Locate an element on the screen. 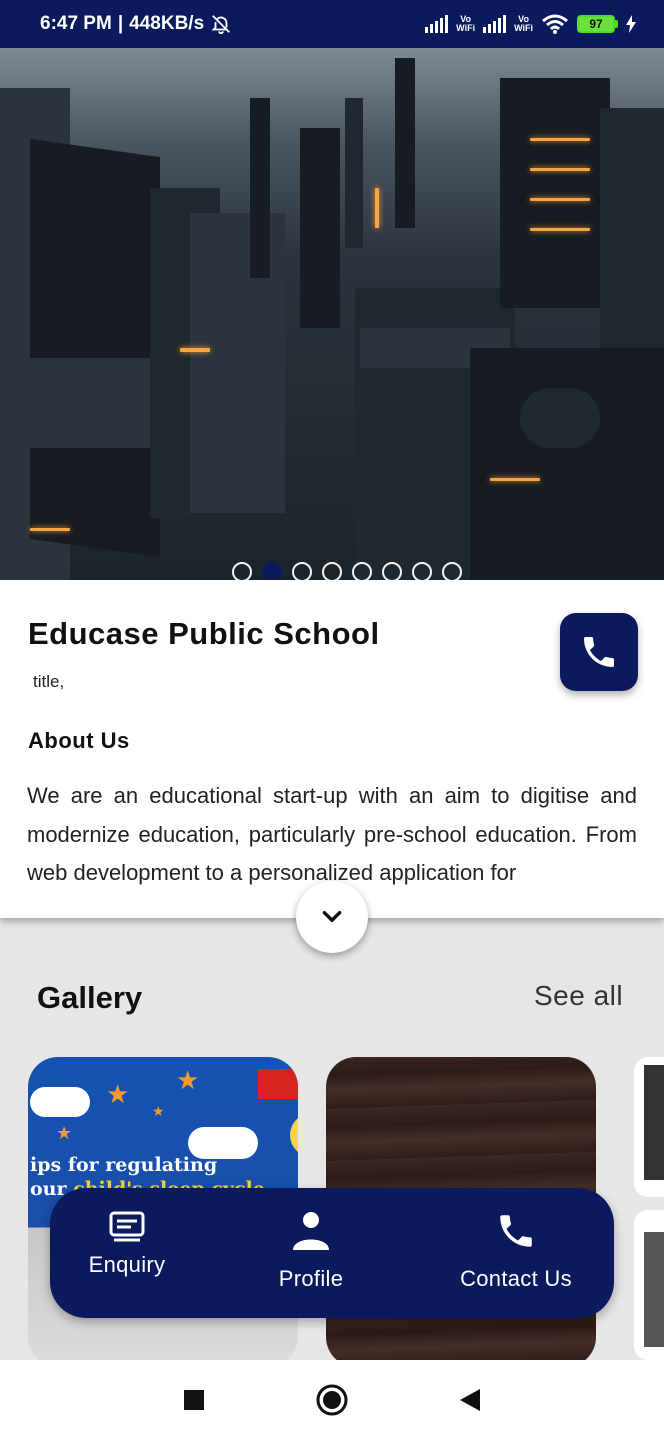 The width and height of the screenshot is (664, 1440). document-icon is located at coordinates (127, 1226).